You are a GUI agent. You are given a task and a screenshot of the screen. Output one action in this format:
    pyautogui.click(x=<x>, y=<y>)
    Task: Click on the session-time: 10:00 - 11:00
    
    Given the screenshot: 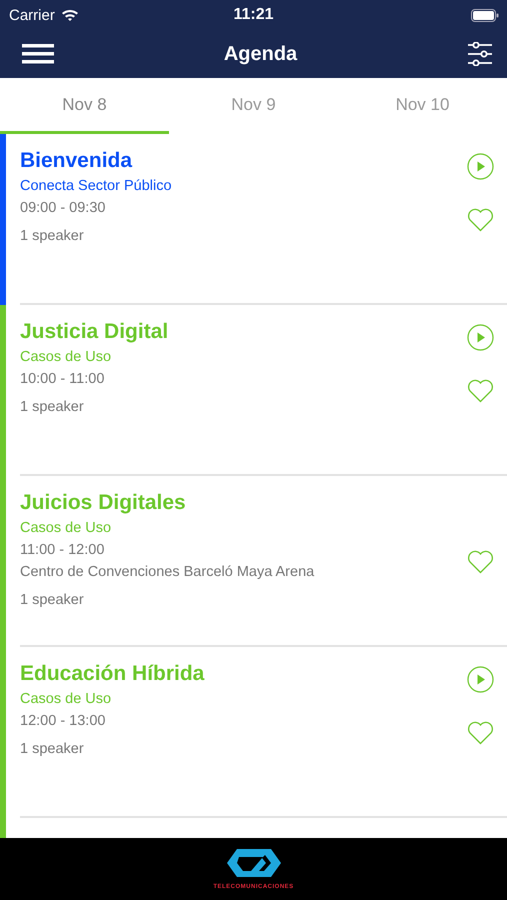 What is the action you would take?
    pyautogui.click(x=62, y=379)
    